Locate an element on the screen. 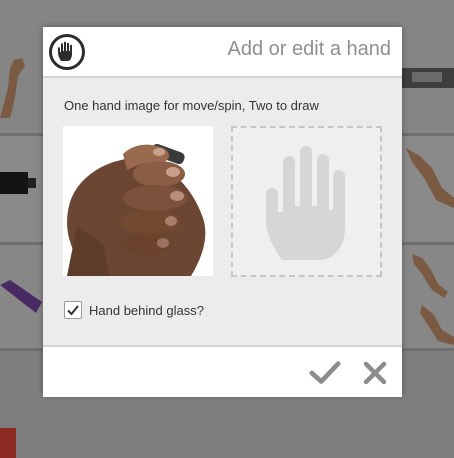 The image size is (454, 458). background-red-button is located at coordinates (8, 443).